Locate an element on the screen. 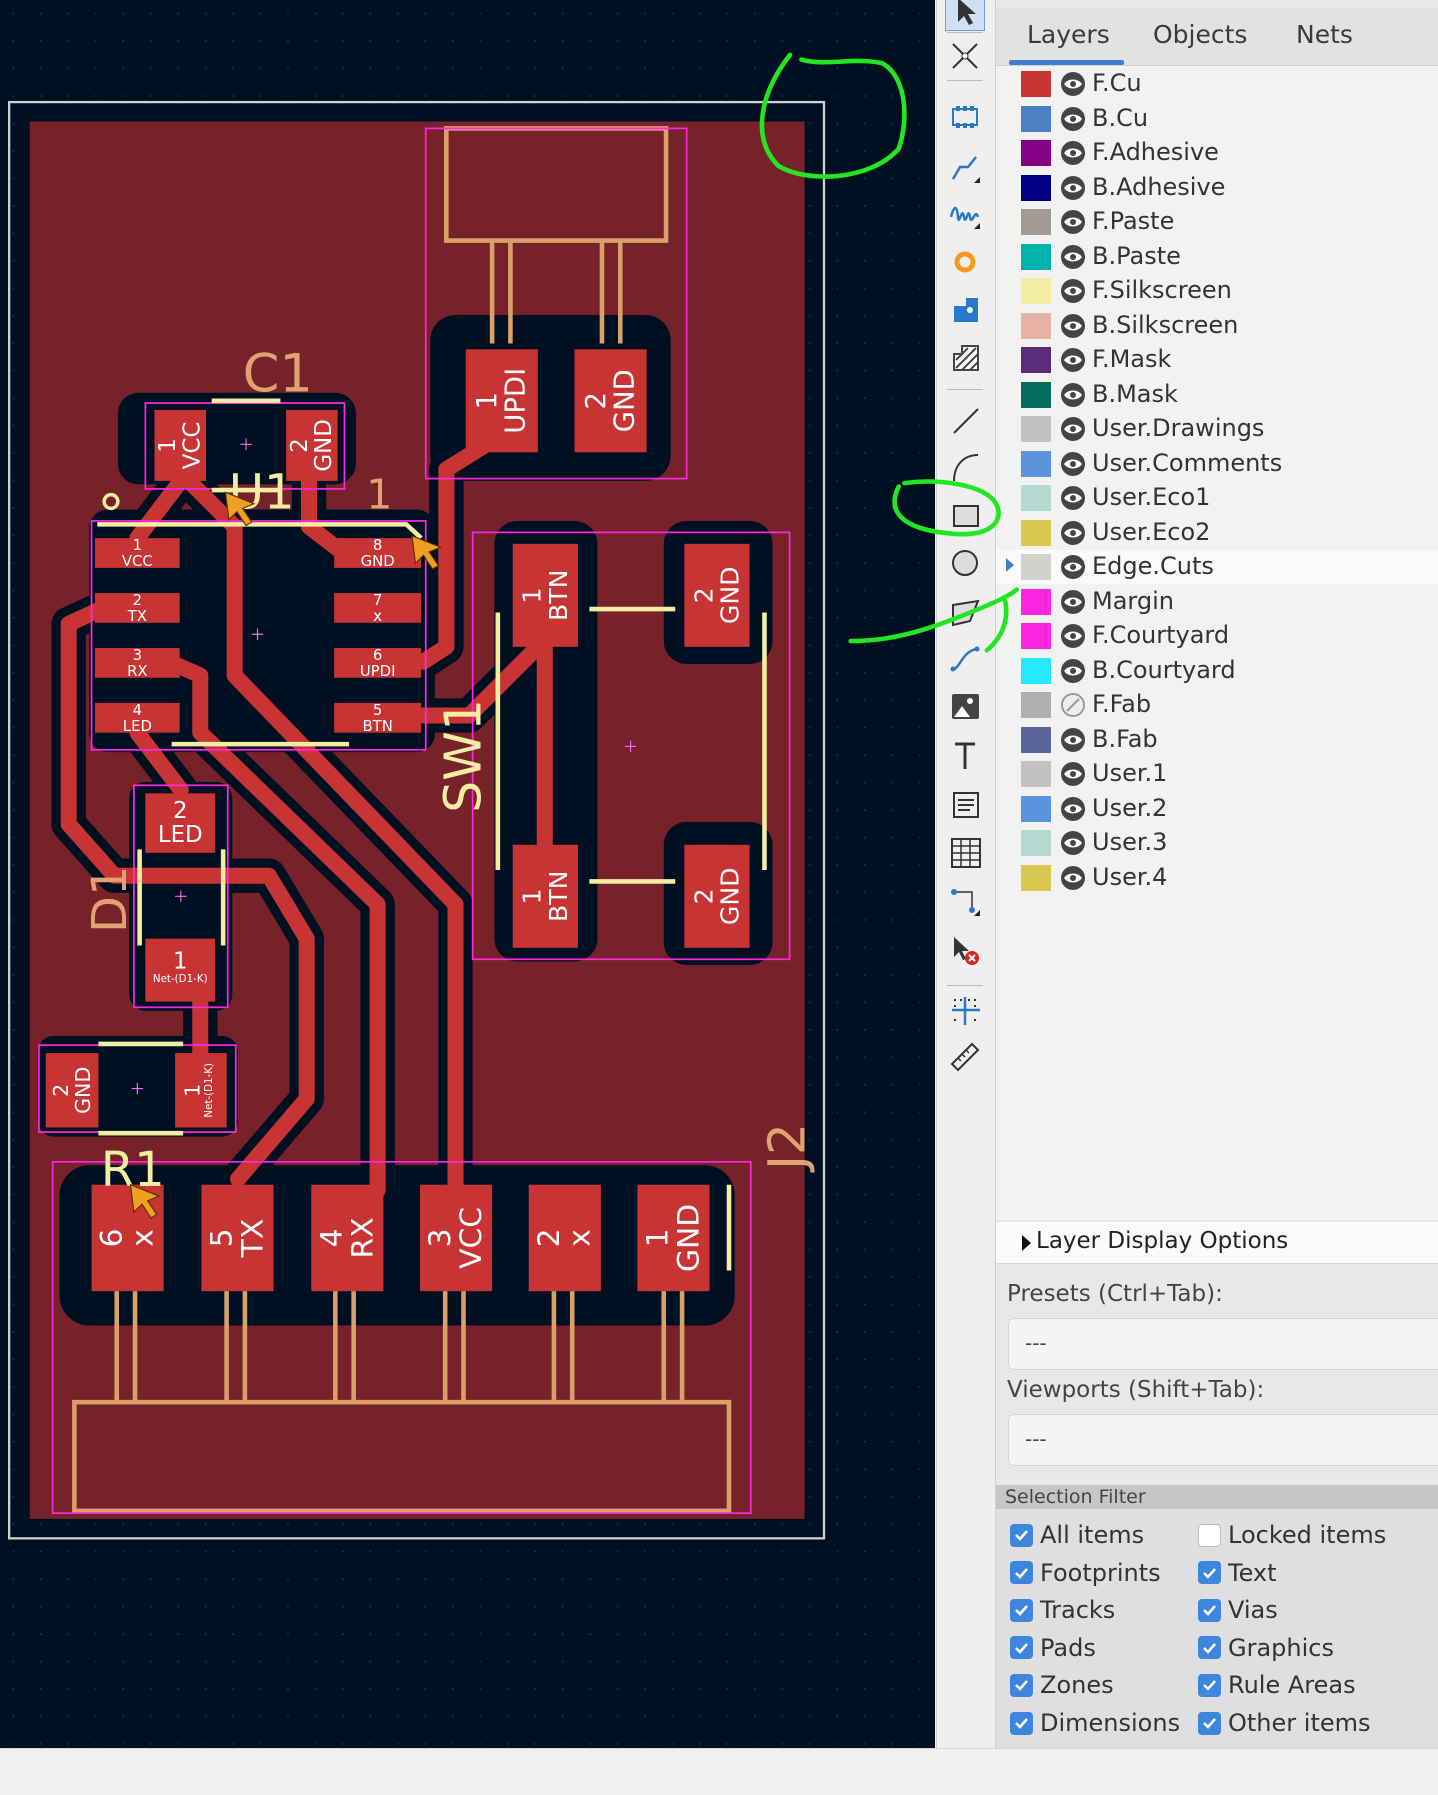 This screenshot has width=1438, height=1795. filter-checkbox: Other items is located at coordinates (1284, 1723).